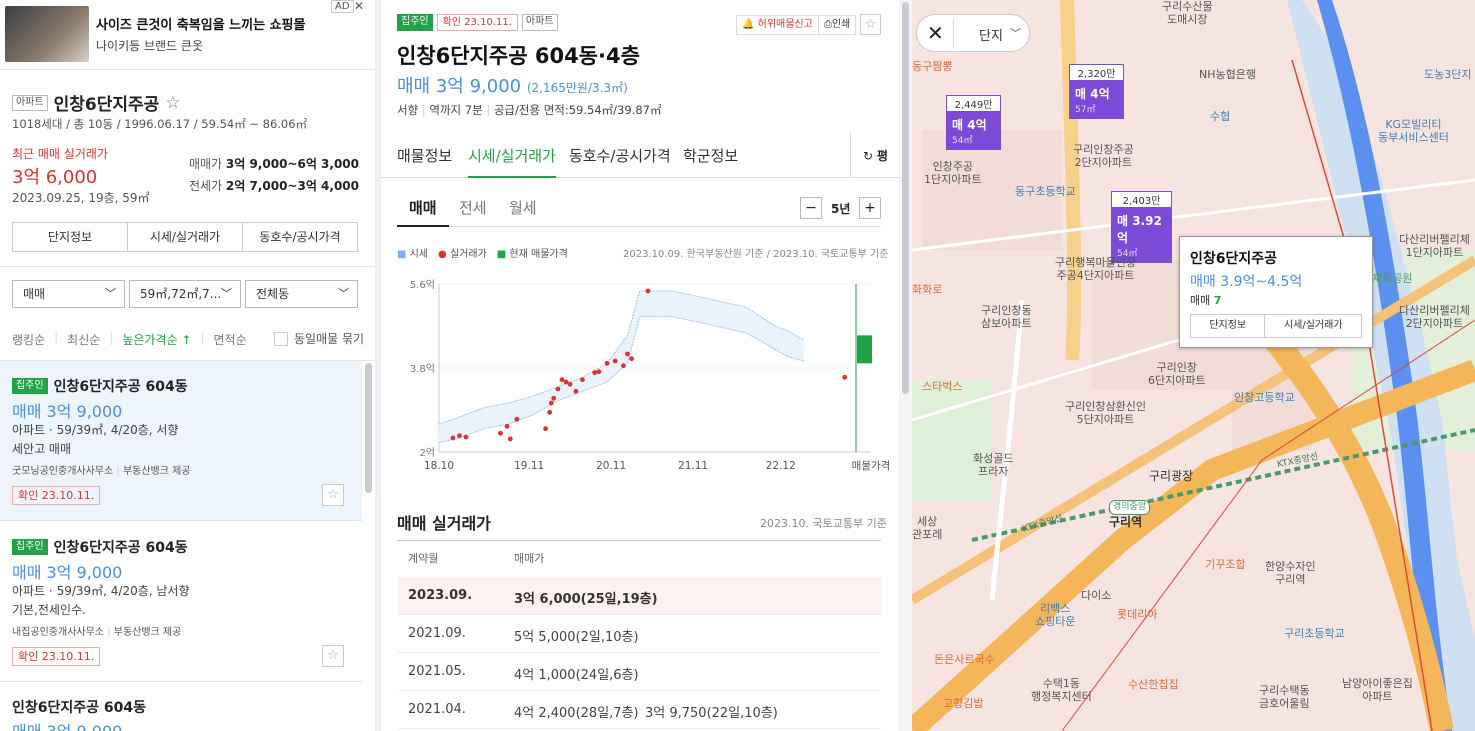 Image resolution: width=1475 pixels, height=731 pixels. Describe the element at coordinates (905, 198) in the screenshot. I see `detail-scrollbar-thumb` at that location.